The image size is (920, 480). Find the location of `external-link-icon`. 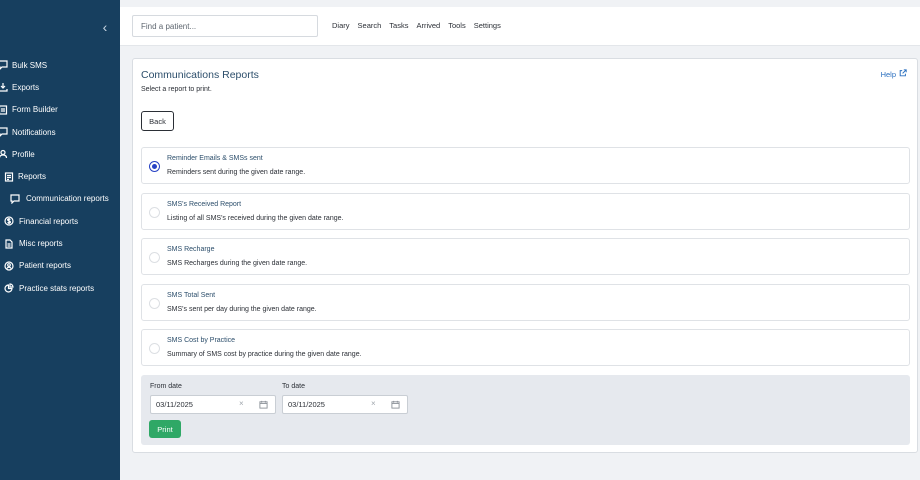

external-link-icon is located at coordinates (903, 74).